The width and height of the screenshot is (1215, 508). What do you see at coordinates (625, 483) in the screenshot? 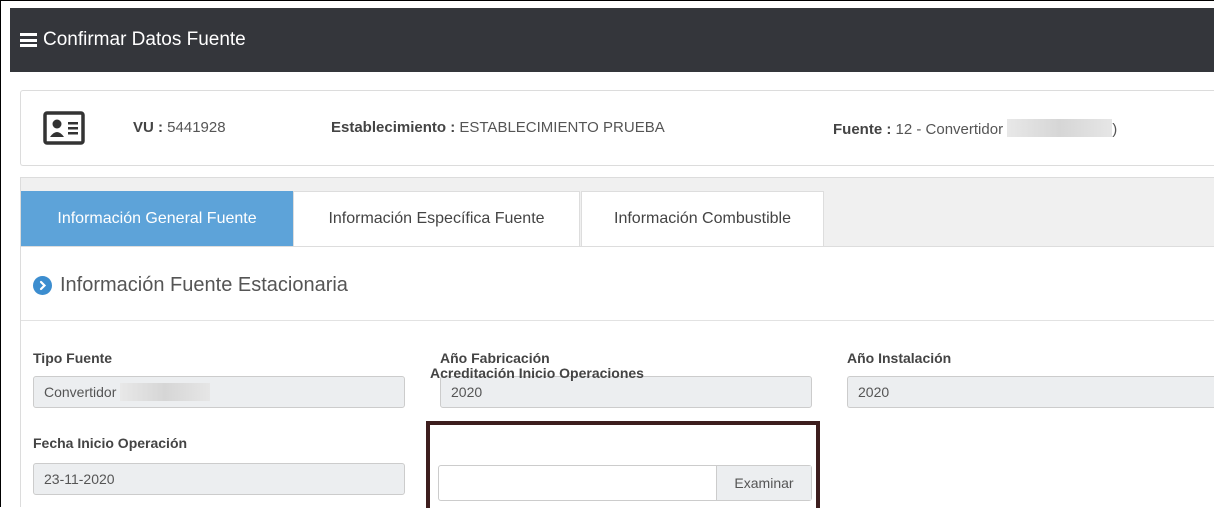
I see `acreditacion-file-input: Examinar` at bounding box center [625, 483].